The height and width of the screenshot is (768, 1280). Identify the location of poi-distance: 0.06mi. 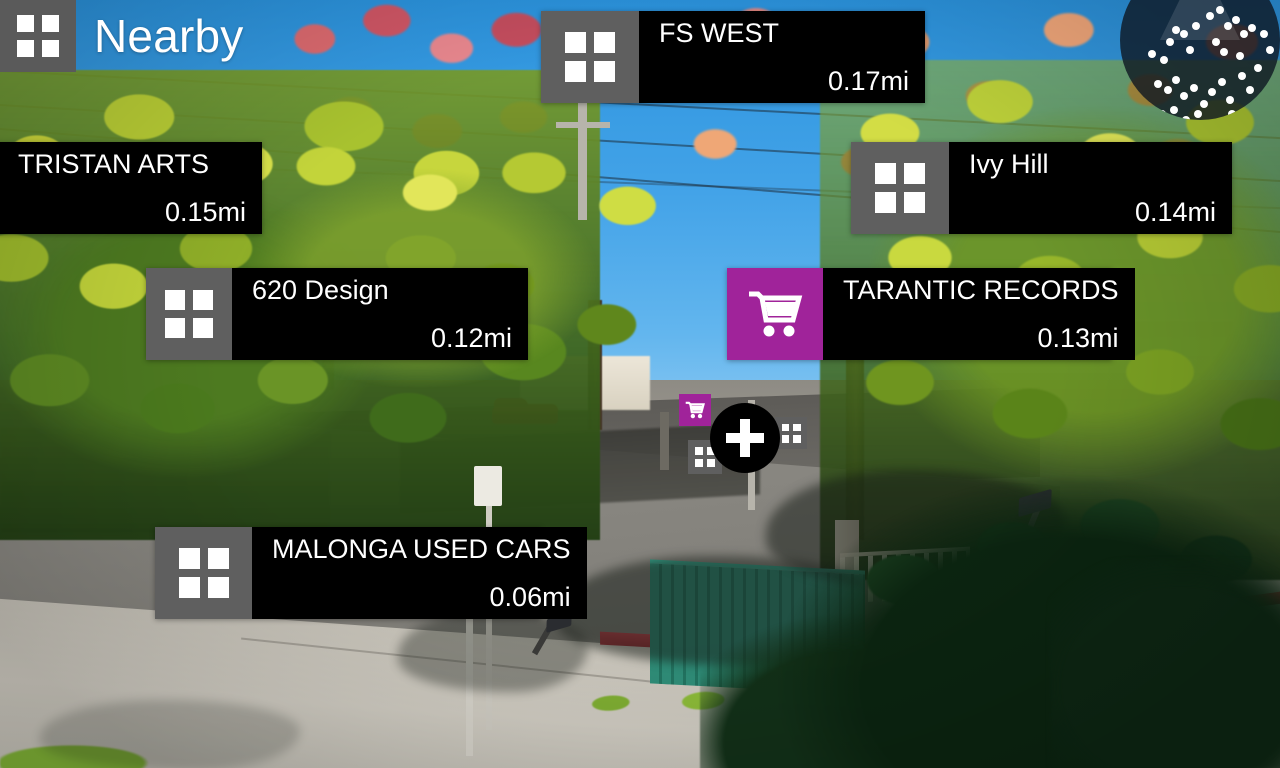
(530, 596).